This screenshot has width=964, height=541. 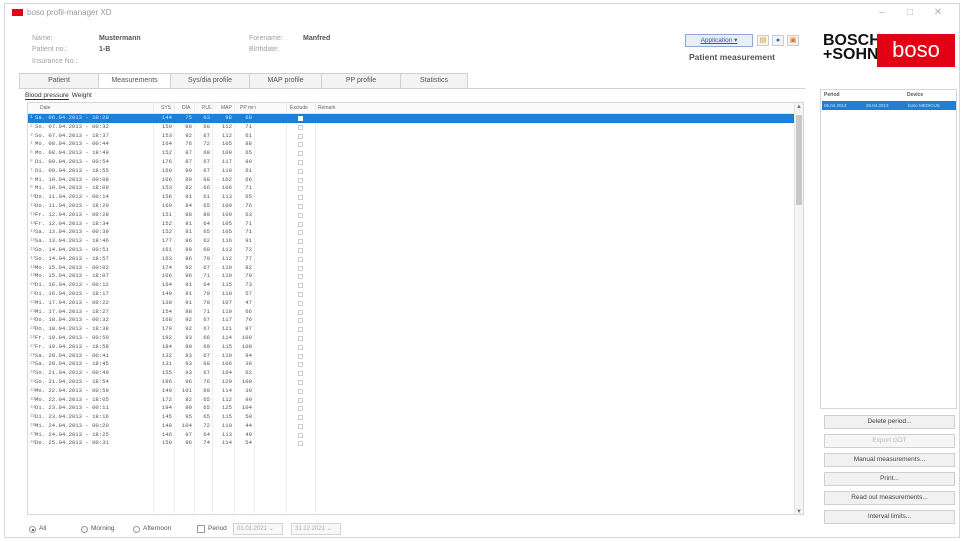 What do you see at coordinates (414, 118) in the screenshot?
I see `table-row: 1 Sa. 06.04.2013 - 10:28 144 75 63 98 69` at bounding box center [414, 118].